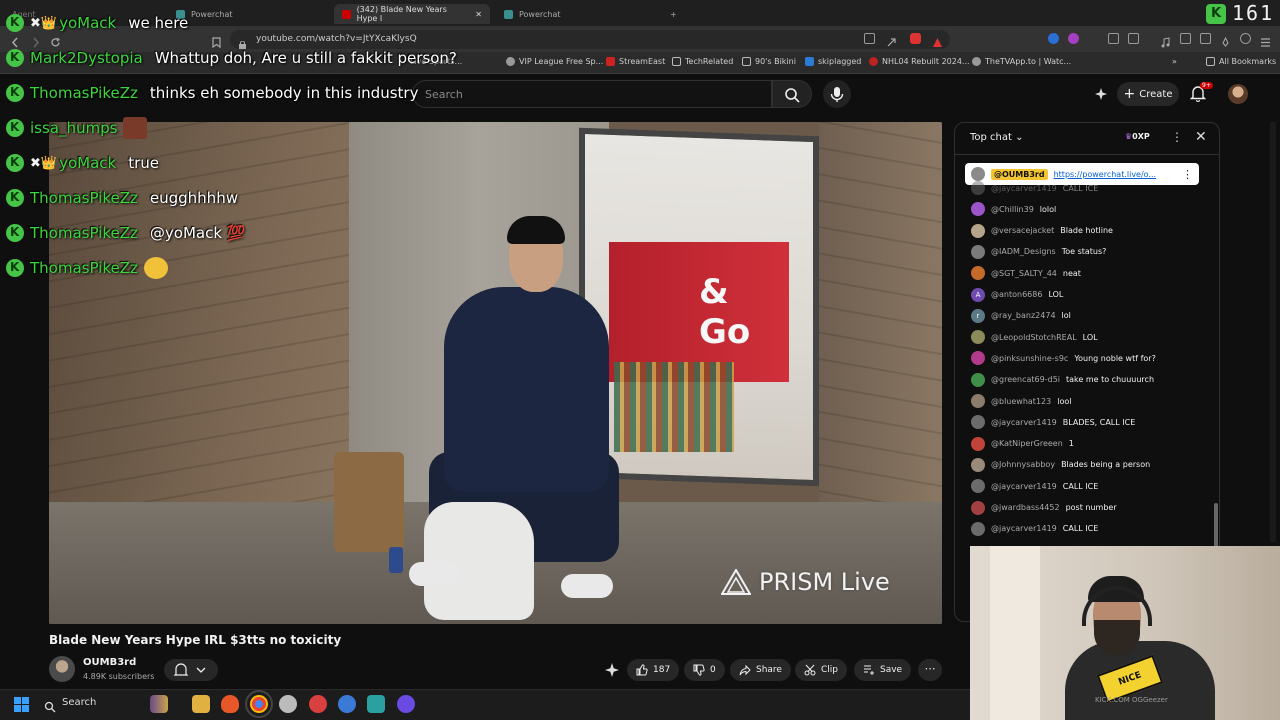  I want to click on chat-message: @jaycarver1419 BLADES, CALL ICE, so click(1053, 422).